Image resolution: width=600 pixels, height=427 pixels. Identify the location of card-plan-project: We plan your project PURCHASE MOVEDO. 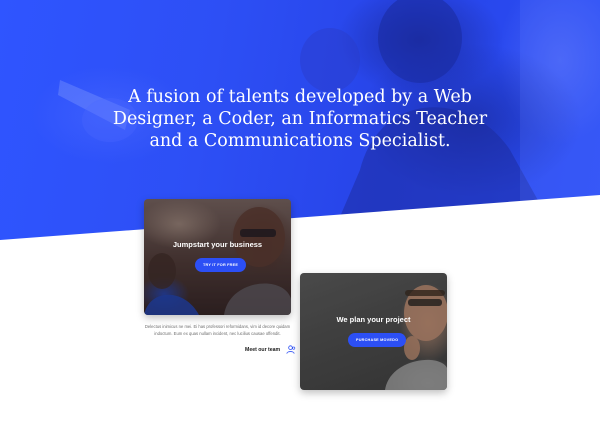
(373, 331).